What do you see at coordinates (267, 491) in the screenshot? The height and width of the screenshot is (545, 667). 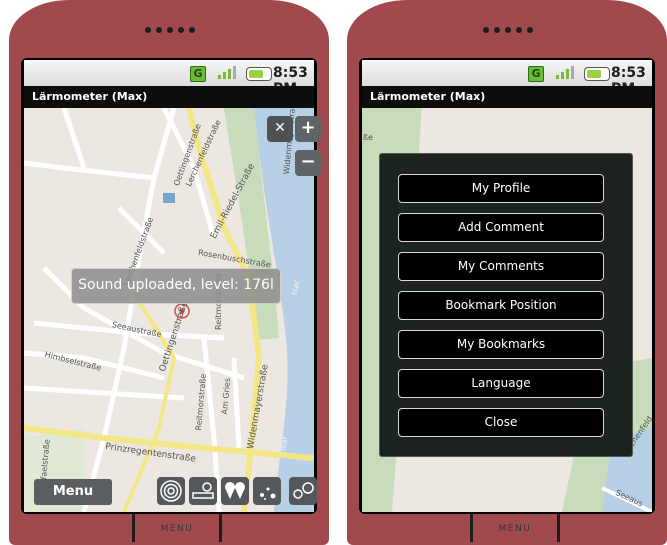 I see `noise-map-icon` at bounding box center [267, 491].